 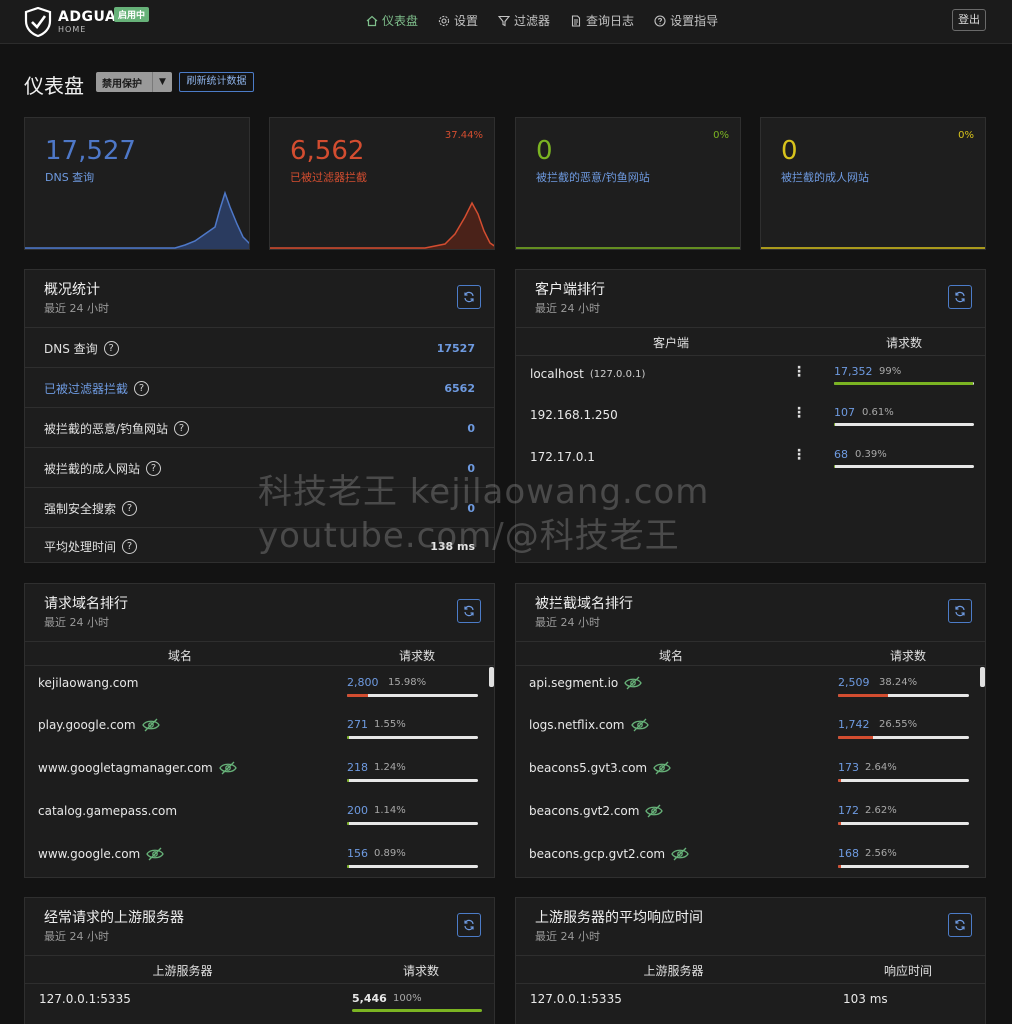 What do you see at coordinates (841, 454) in the screenshot?
I see `request-count: 68` at bounding box center [841, 454].